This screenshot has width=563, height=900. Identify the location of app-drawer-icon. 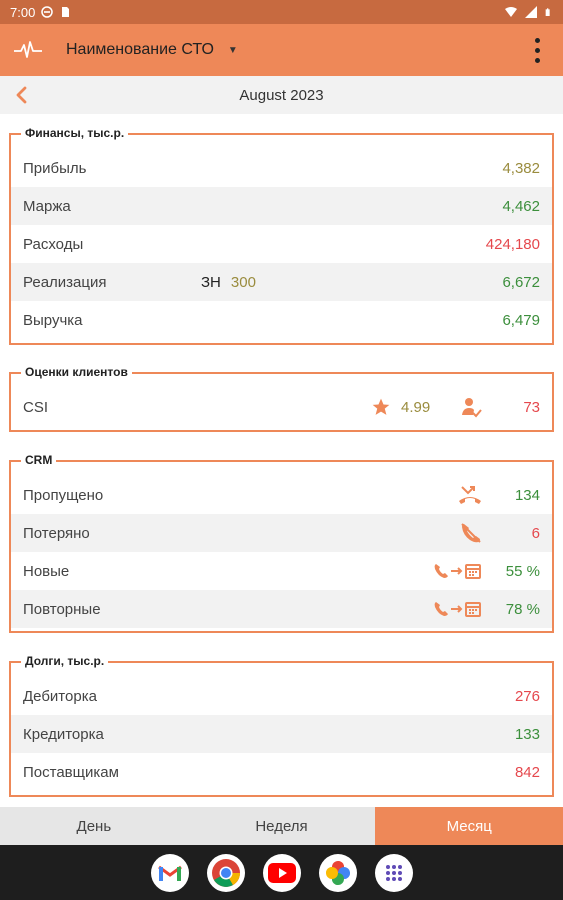
(393, 872).